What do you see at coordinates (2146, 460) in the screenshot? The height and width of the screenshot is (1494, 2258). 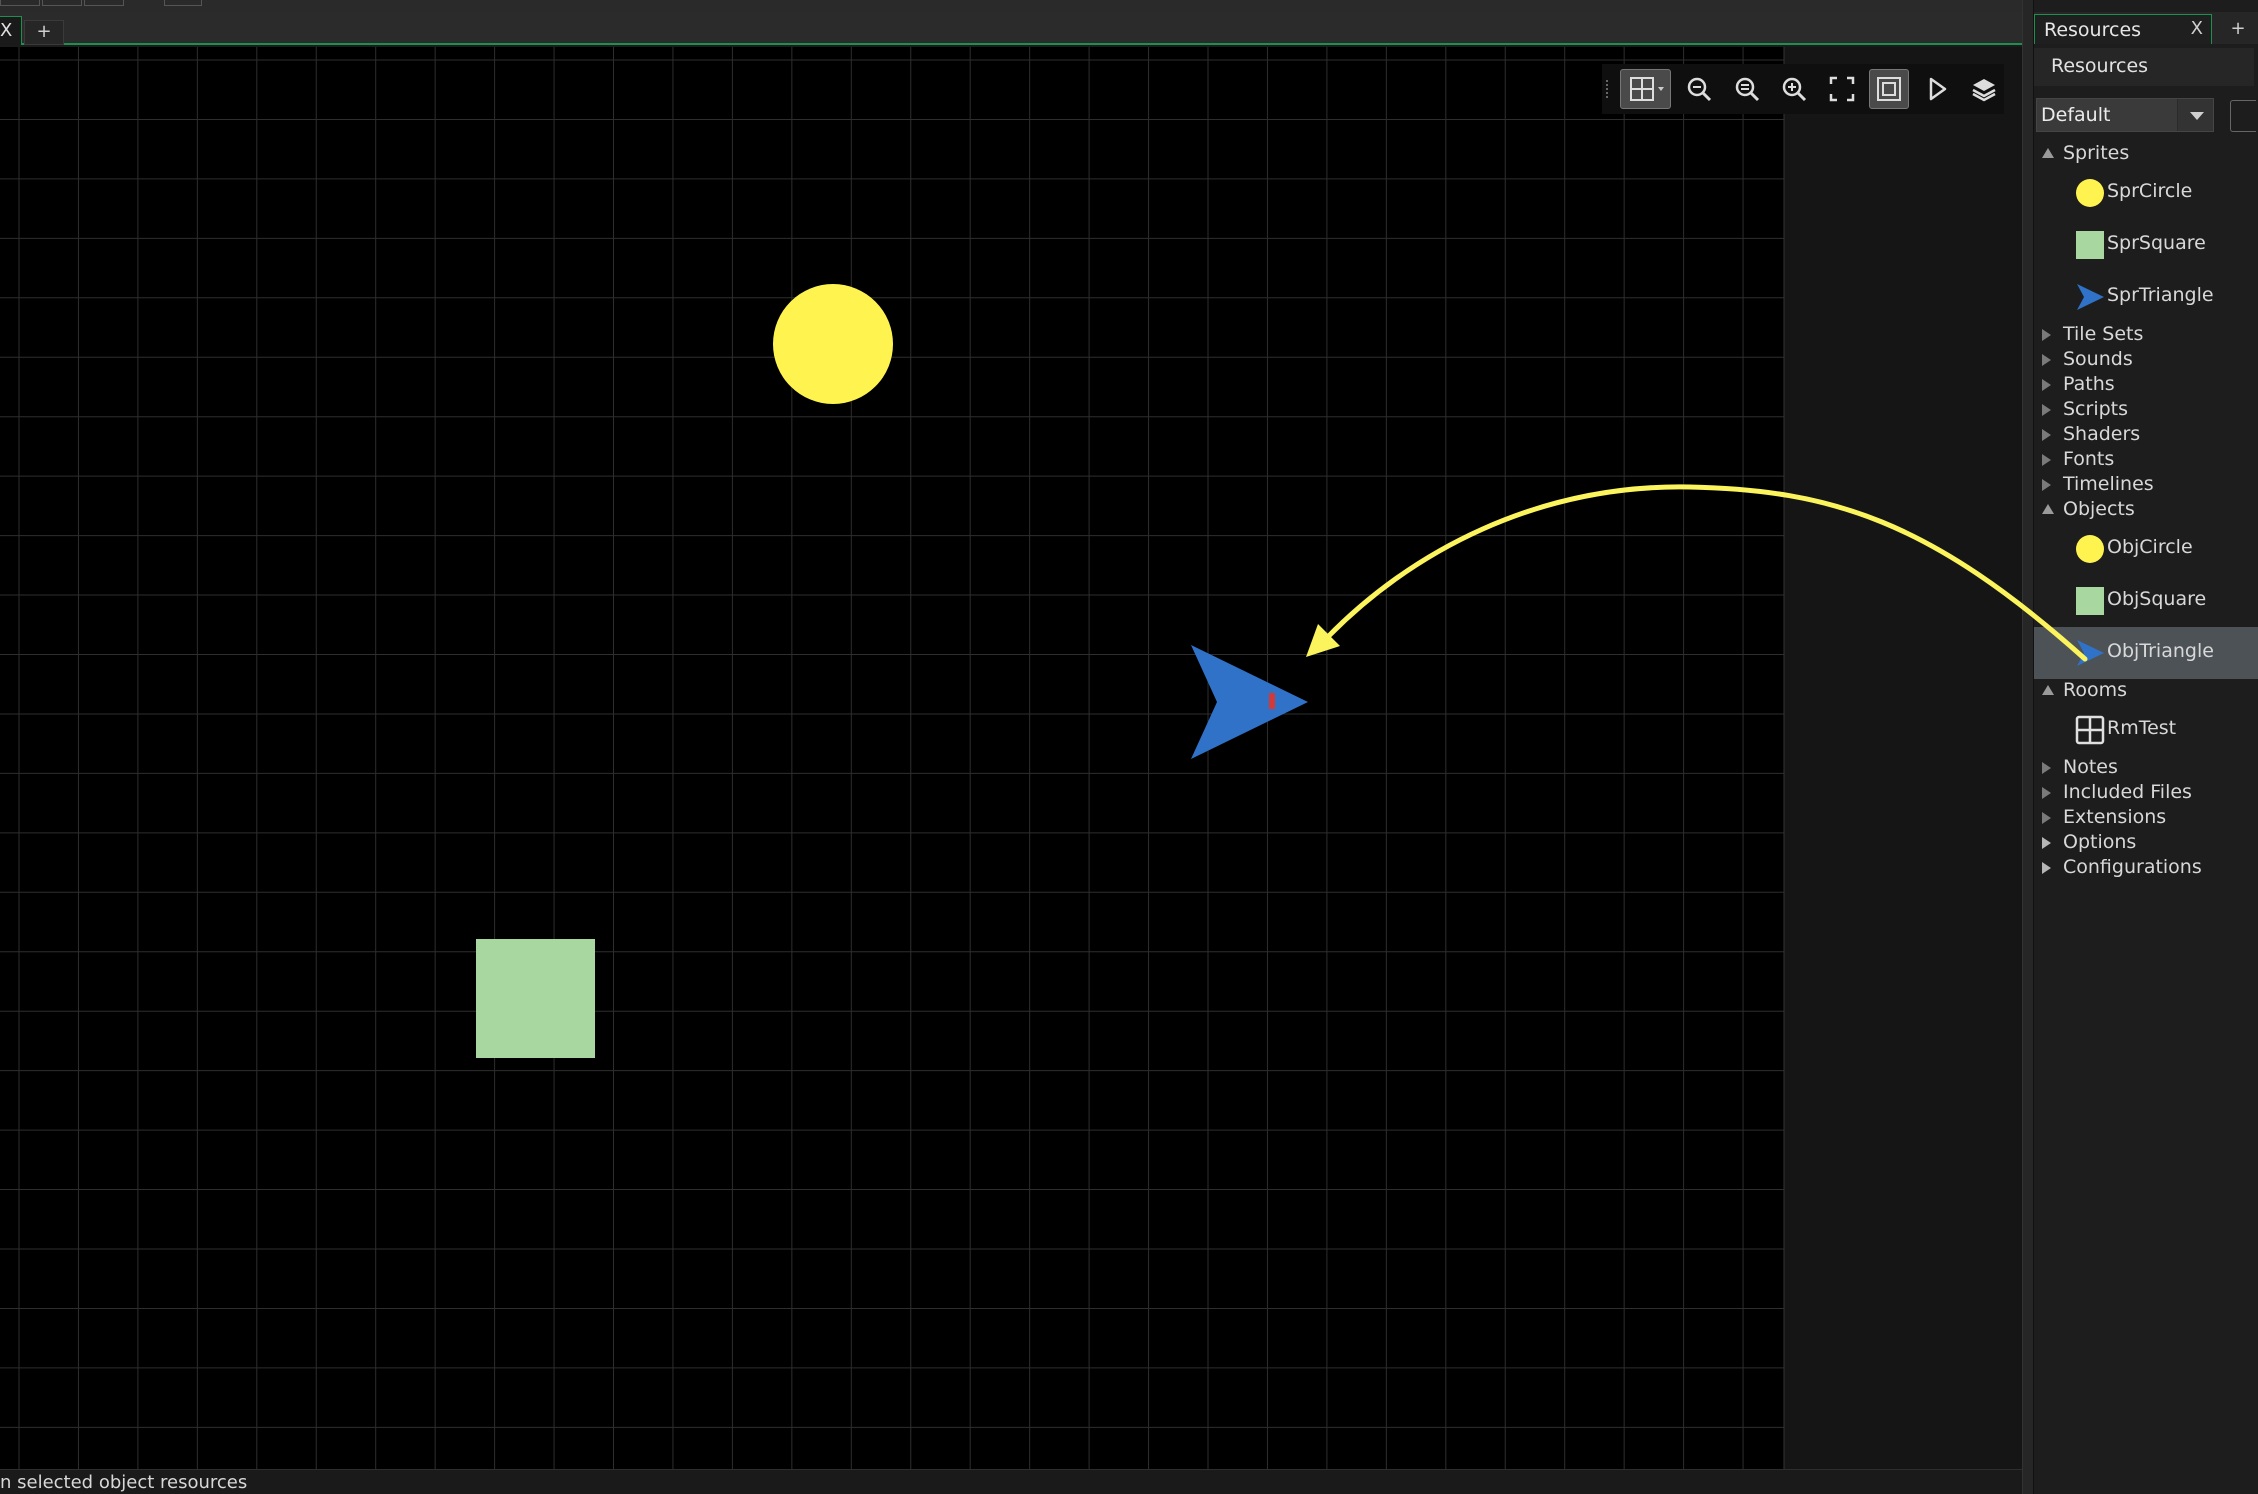 I see `tree-group-fonts: Fonts` at bounding box center [2146, 460].